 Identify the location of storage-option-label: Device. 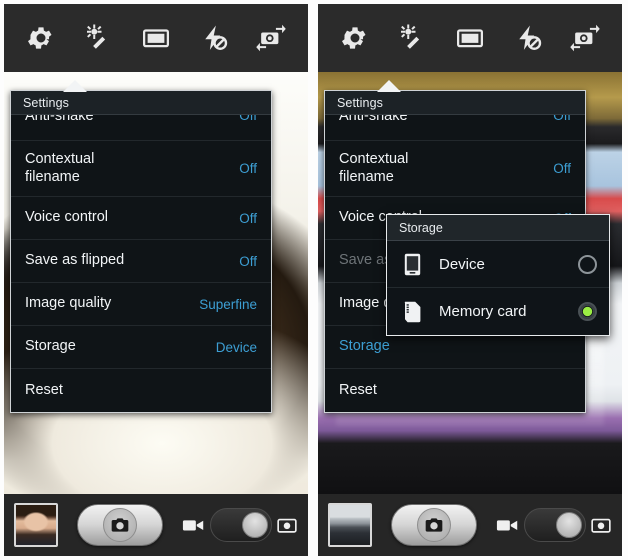
(462, 264).